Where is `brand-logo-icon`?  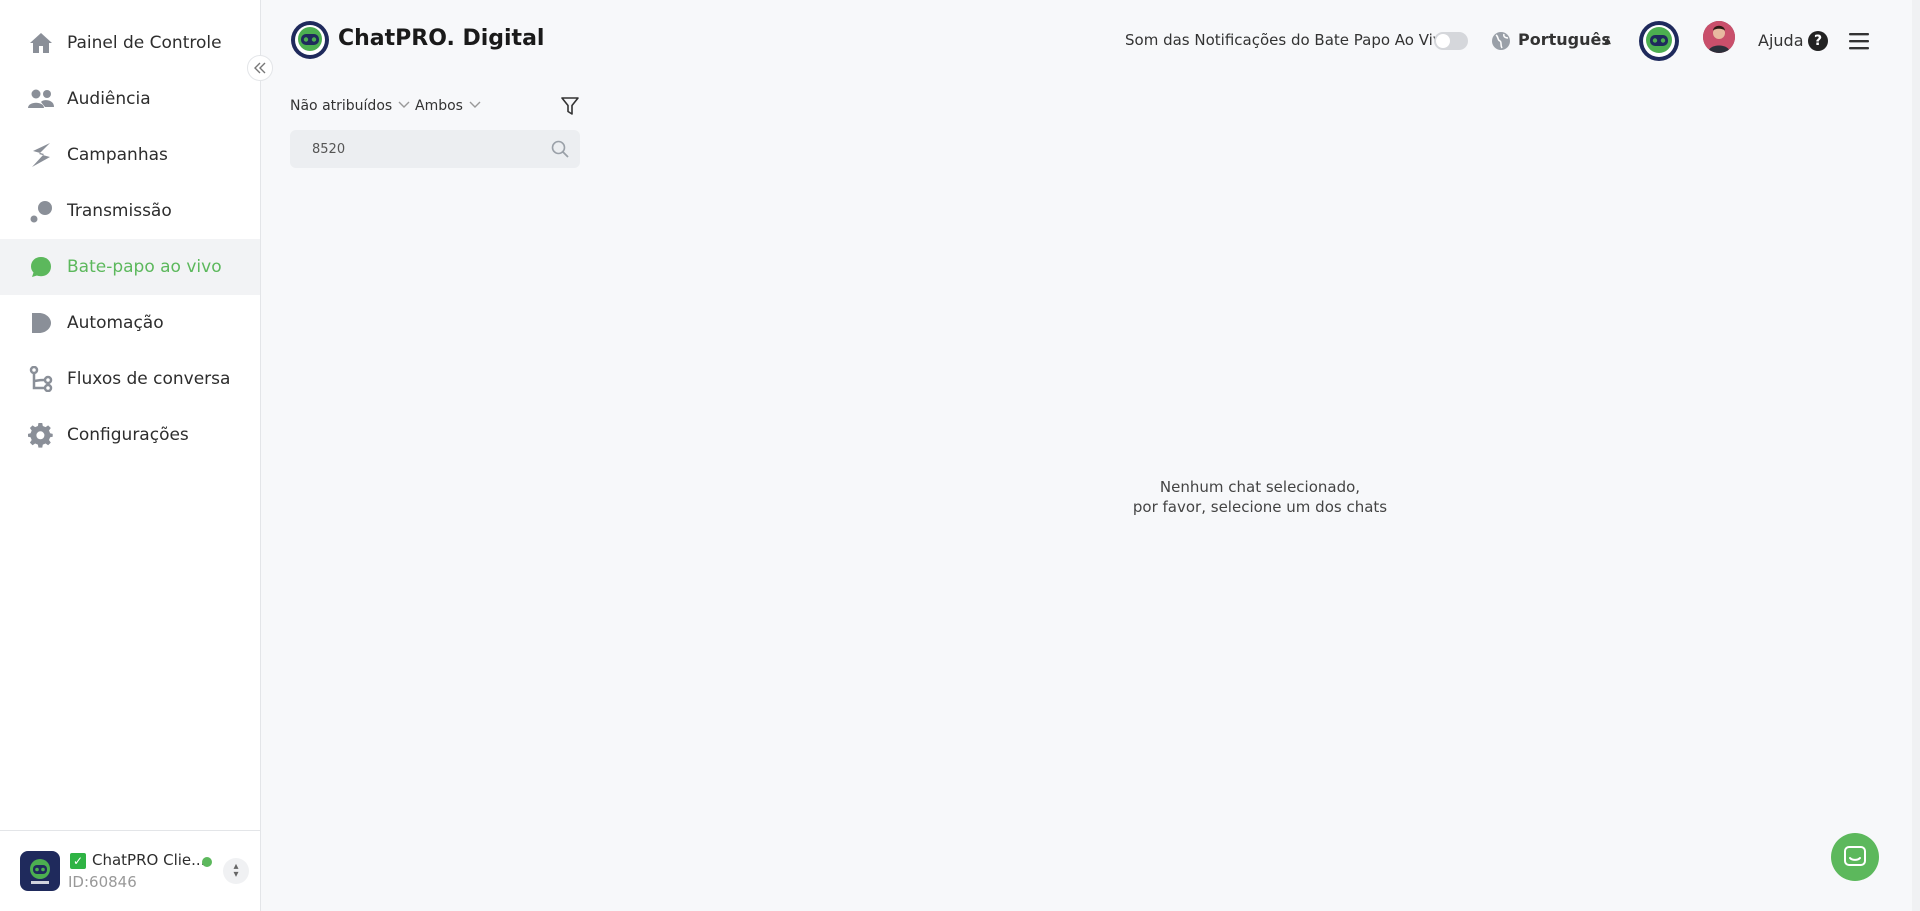 brand-logo-icon is located at coordinates (310, 40).